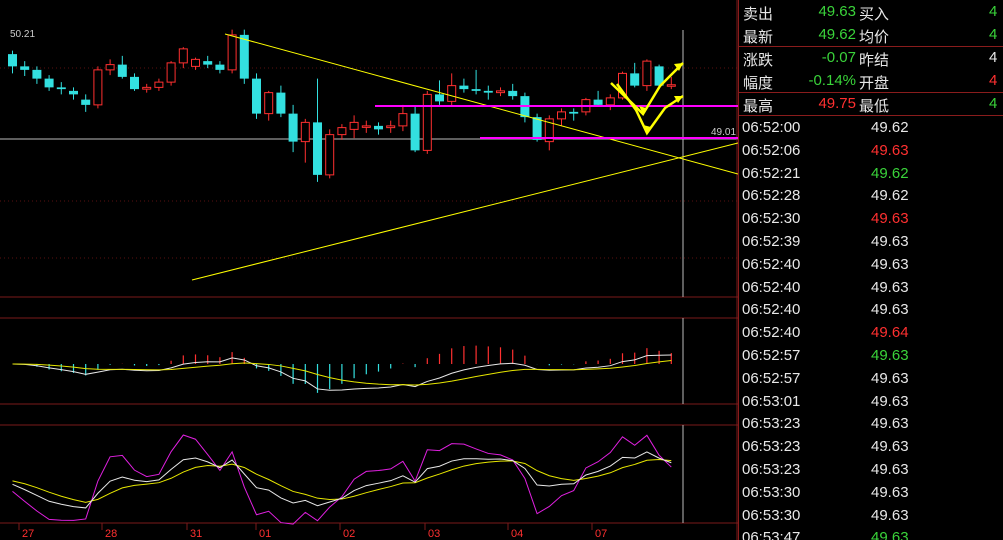  Describe the element at coordinates (871, 103) in the screenshot. I see `quote-row: 最高 49.75 最低 4` at that location.